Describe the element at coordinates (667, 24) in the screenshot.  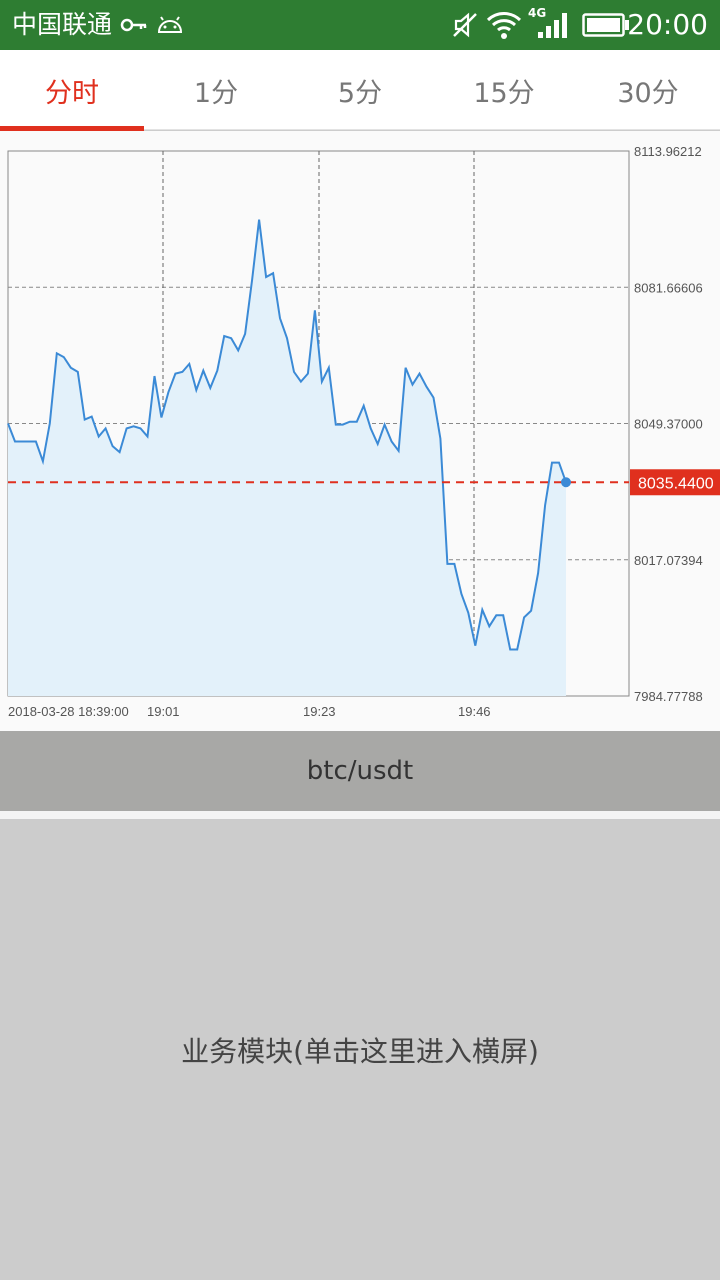
I see `clock: 20:00` at that location.